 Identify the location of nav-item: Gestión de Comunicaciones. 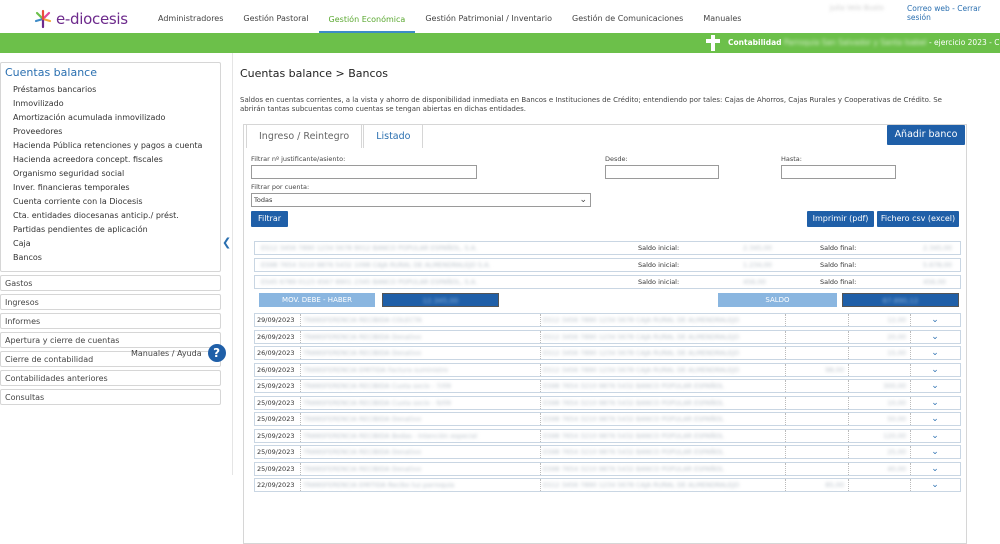
(627, 16).